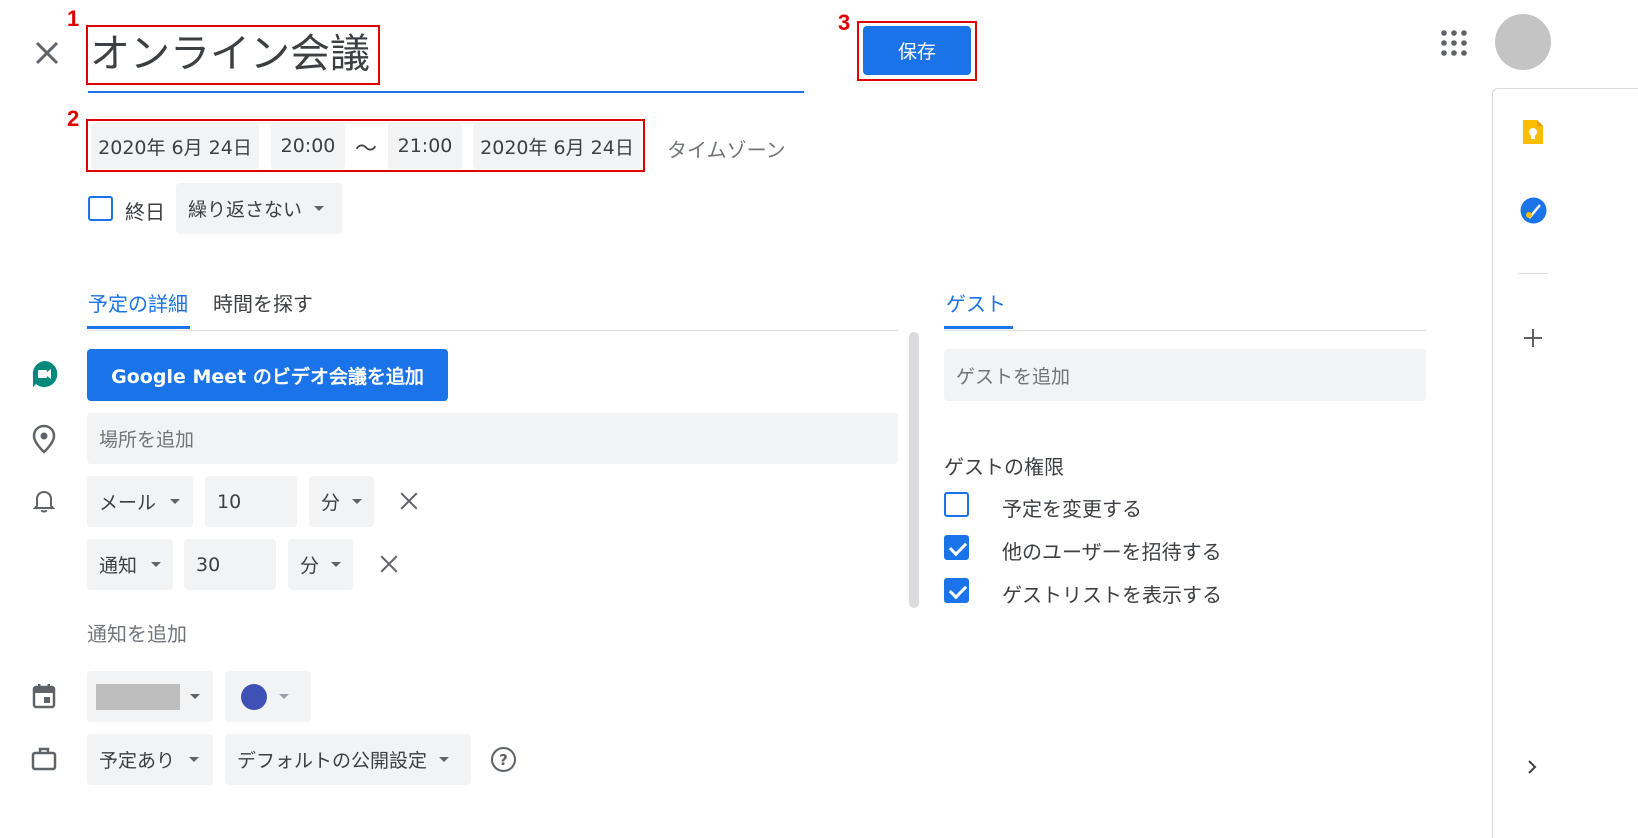 This screenshot has height=838, width=1638. What do you see at coordinates (137, 632) in the screenshot?
I see `add-notification-link: 通知を追加` at bounding box center [137, 632].